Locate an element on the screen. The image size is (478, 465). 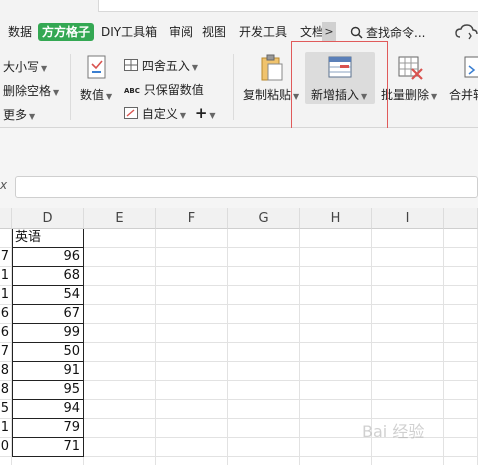
cell-d-value: 91 is located at coordinates (48, 371).